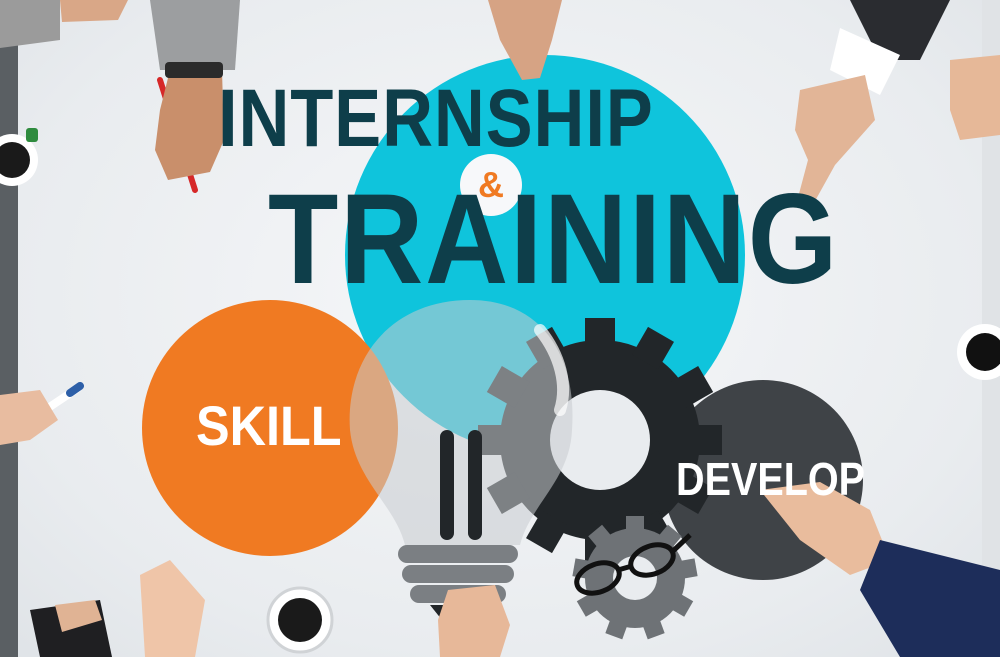  What do you see at coordinates (9, 328) in the screenshot?
I see `table-edge-left` at bounding box center [9, 328].